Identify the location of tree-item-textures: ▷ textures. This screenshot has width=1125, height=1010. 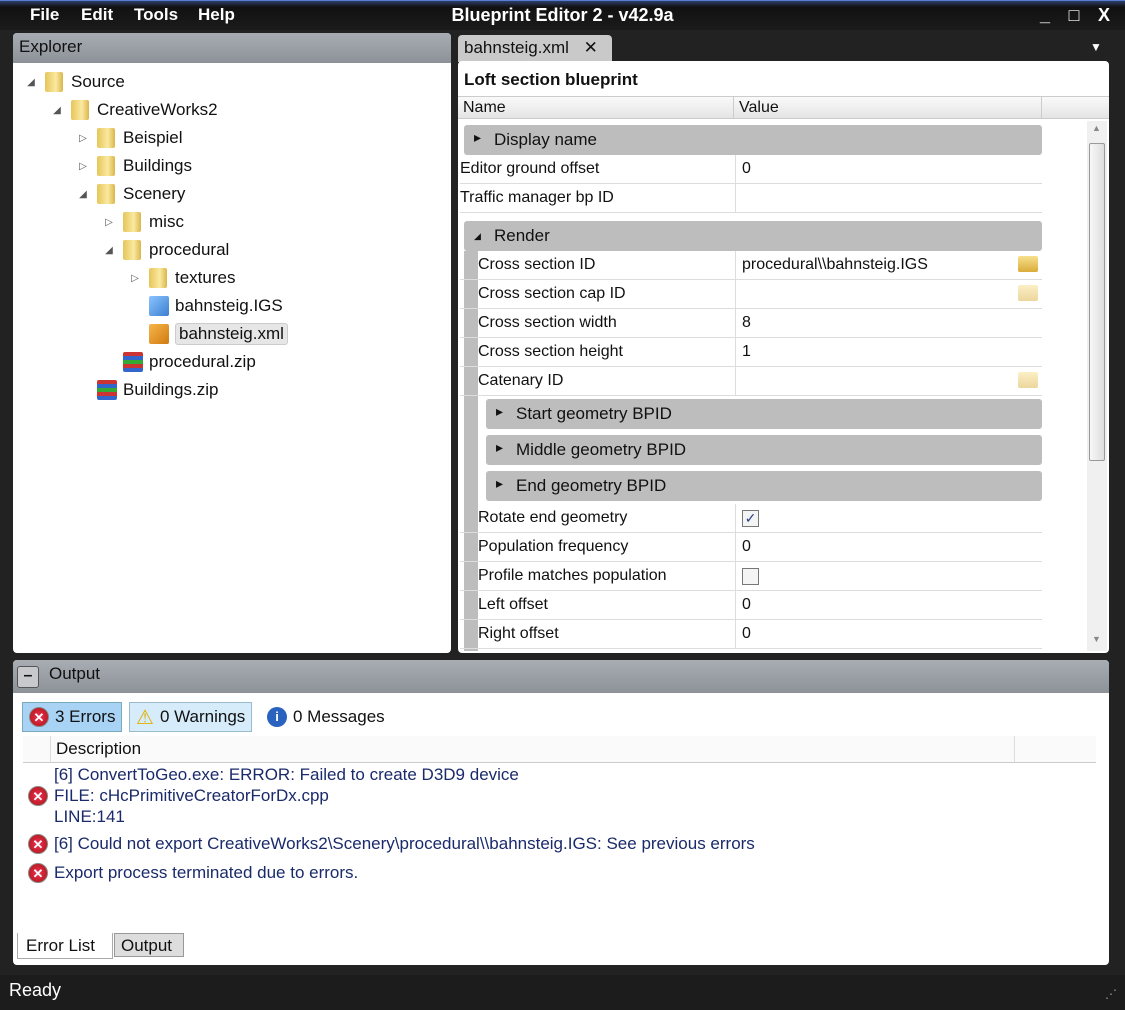
(181, 278).